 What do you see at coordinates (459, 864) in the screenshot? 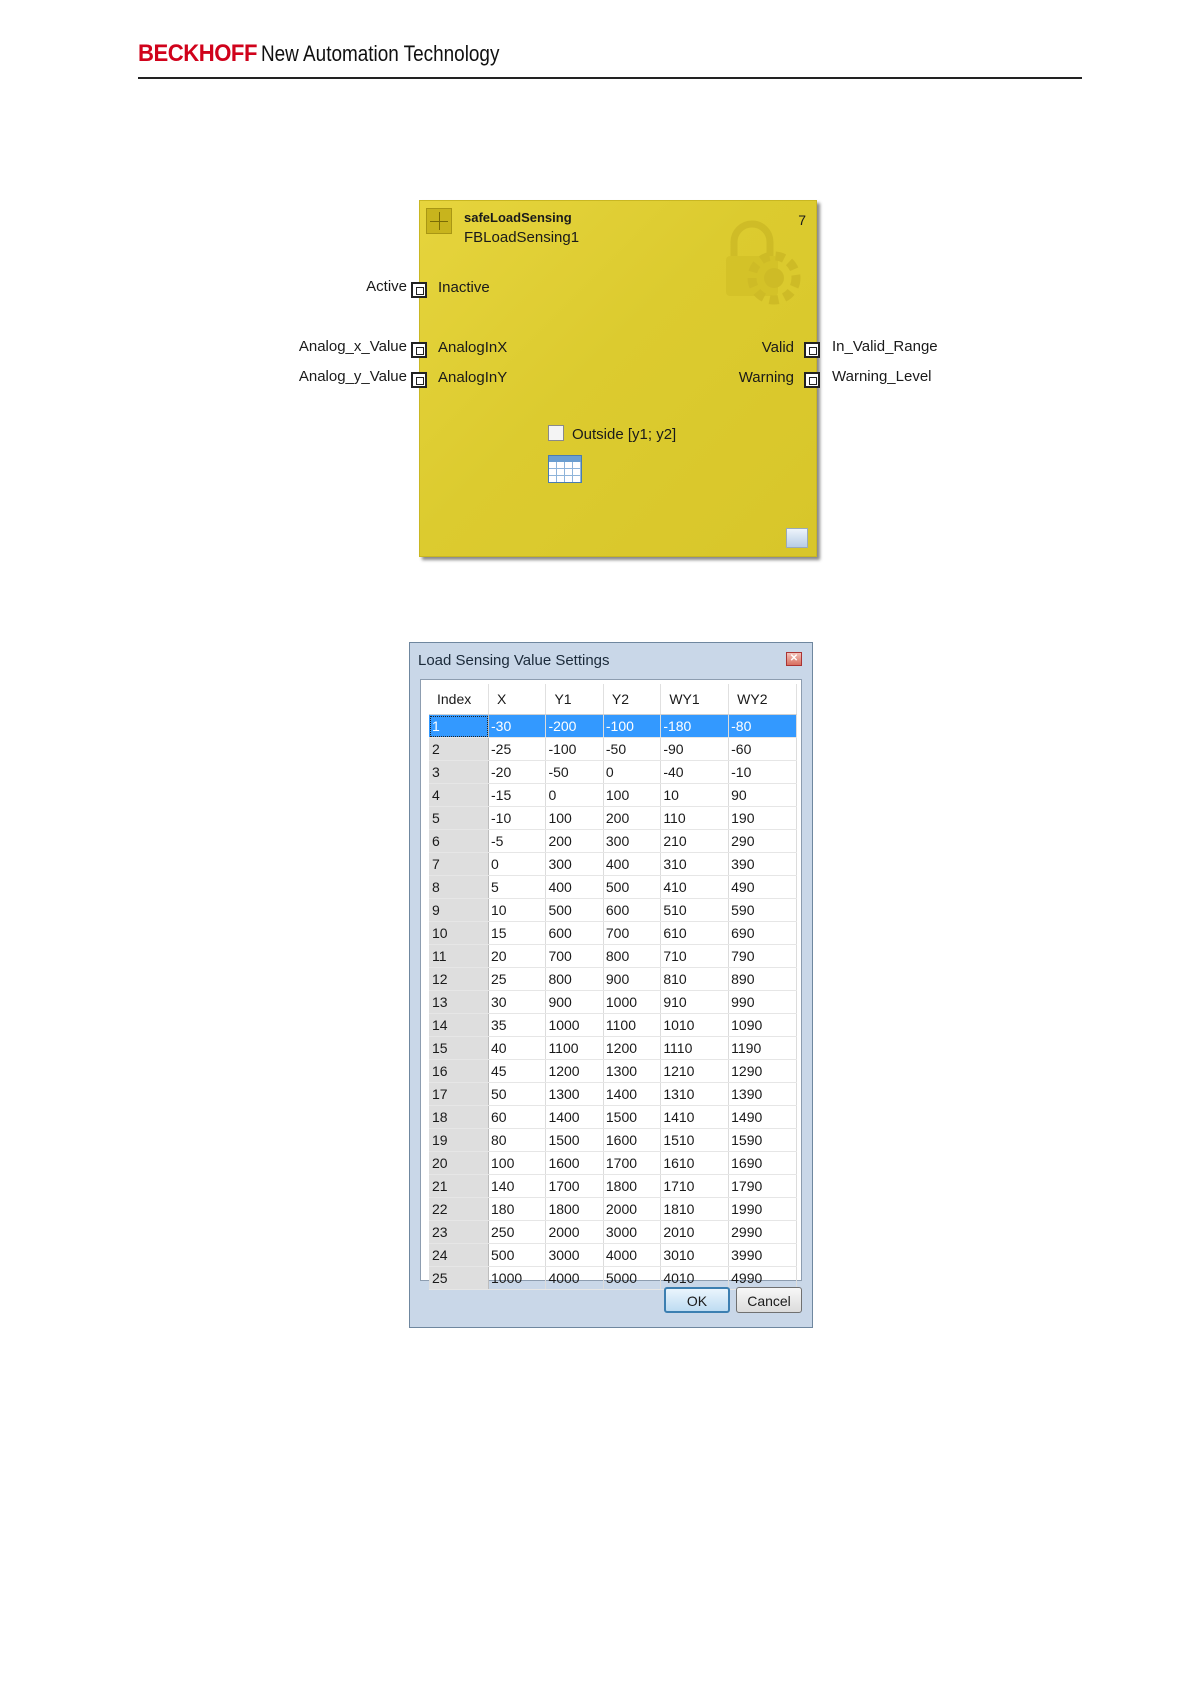
I see `row-index-cell: 7` at bounding box center [459, 864].